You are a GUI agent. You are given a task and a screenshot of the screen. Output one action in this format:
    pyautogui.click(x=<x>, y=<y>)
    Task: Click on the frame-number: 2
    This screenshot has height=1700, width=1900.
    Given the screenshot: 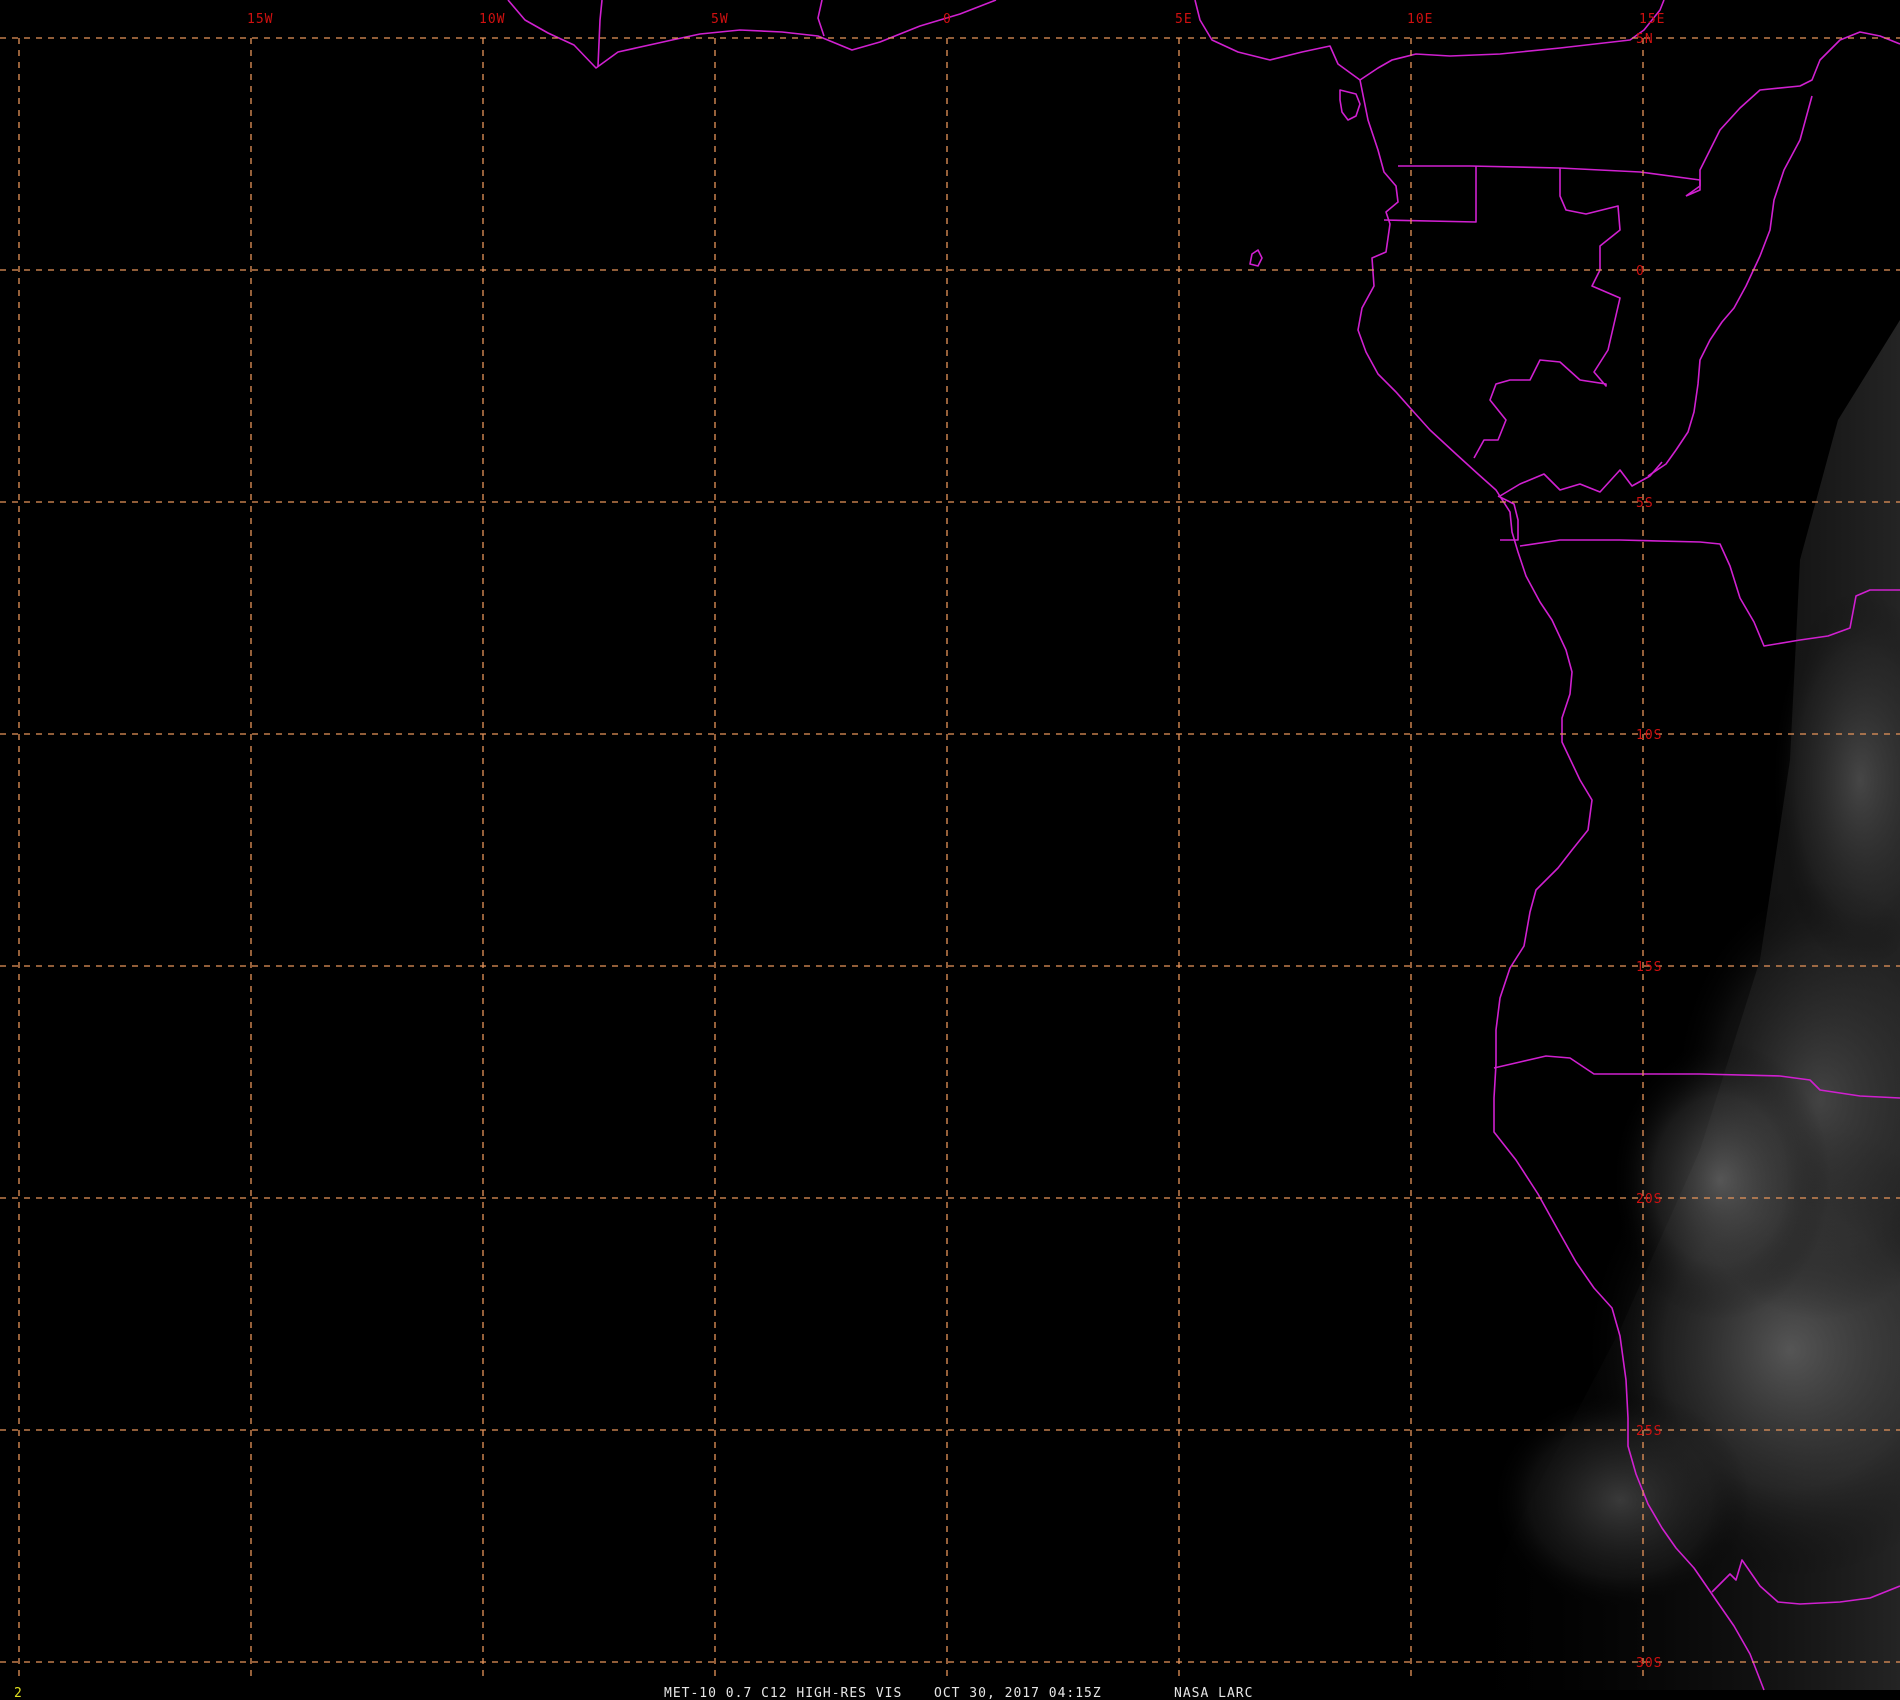 What is the action you would take?
    pyautogui.click(x=18, y=1693)
    